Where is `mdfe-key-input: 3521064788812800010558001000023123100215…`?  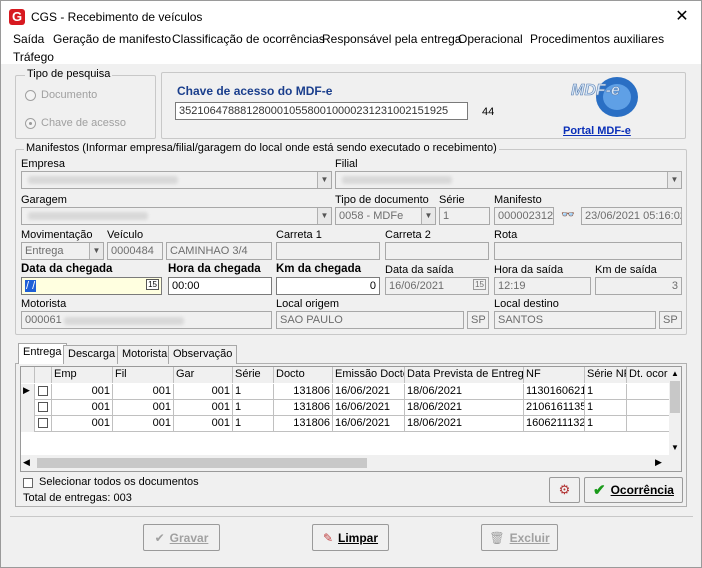 mdfe-key-input: 3521064788812800010558001000023123100215… is located at coordinates (321, 111).